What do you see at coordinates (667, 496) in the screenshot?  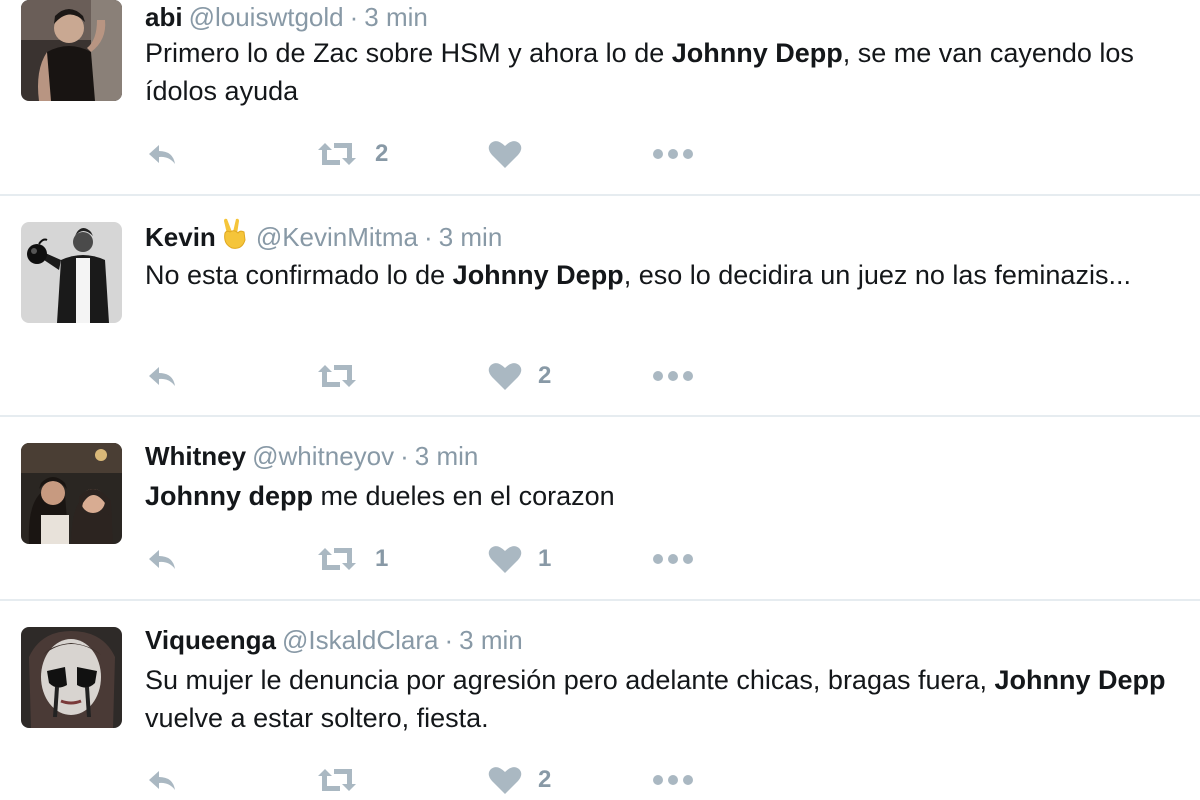 I see `tweet-text: Johnny depp me dueles en el corazon` at bounding box center [667, 496].